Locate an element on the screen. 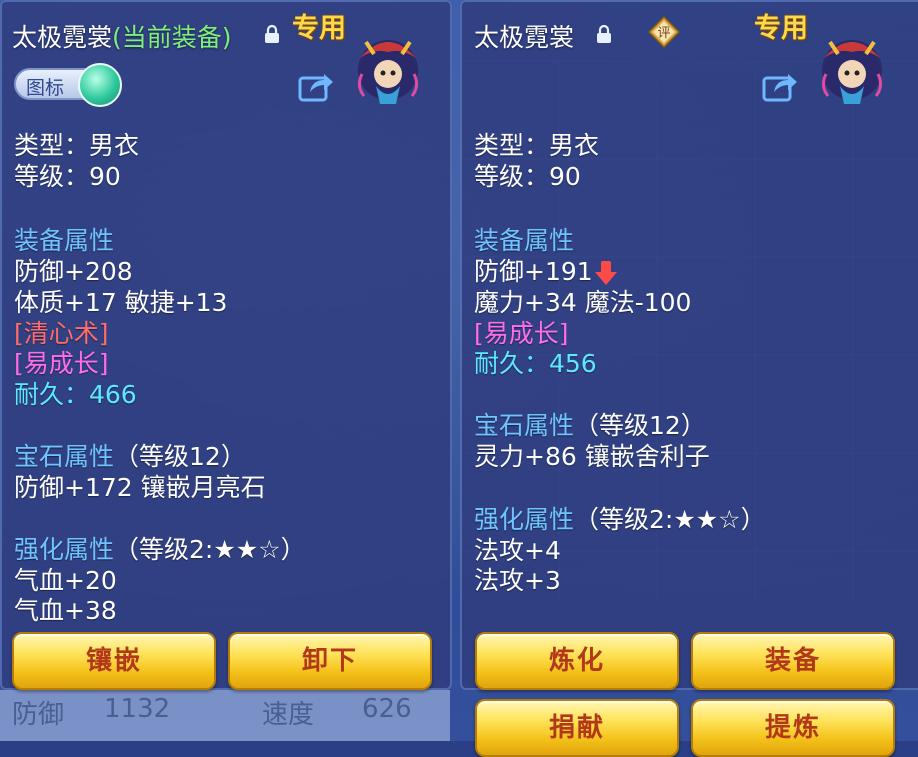  durability: 耐久：456 is located at coordinates (535, 363).